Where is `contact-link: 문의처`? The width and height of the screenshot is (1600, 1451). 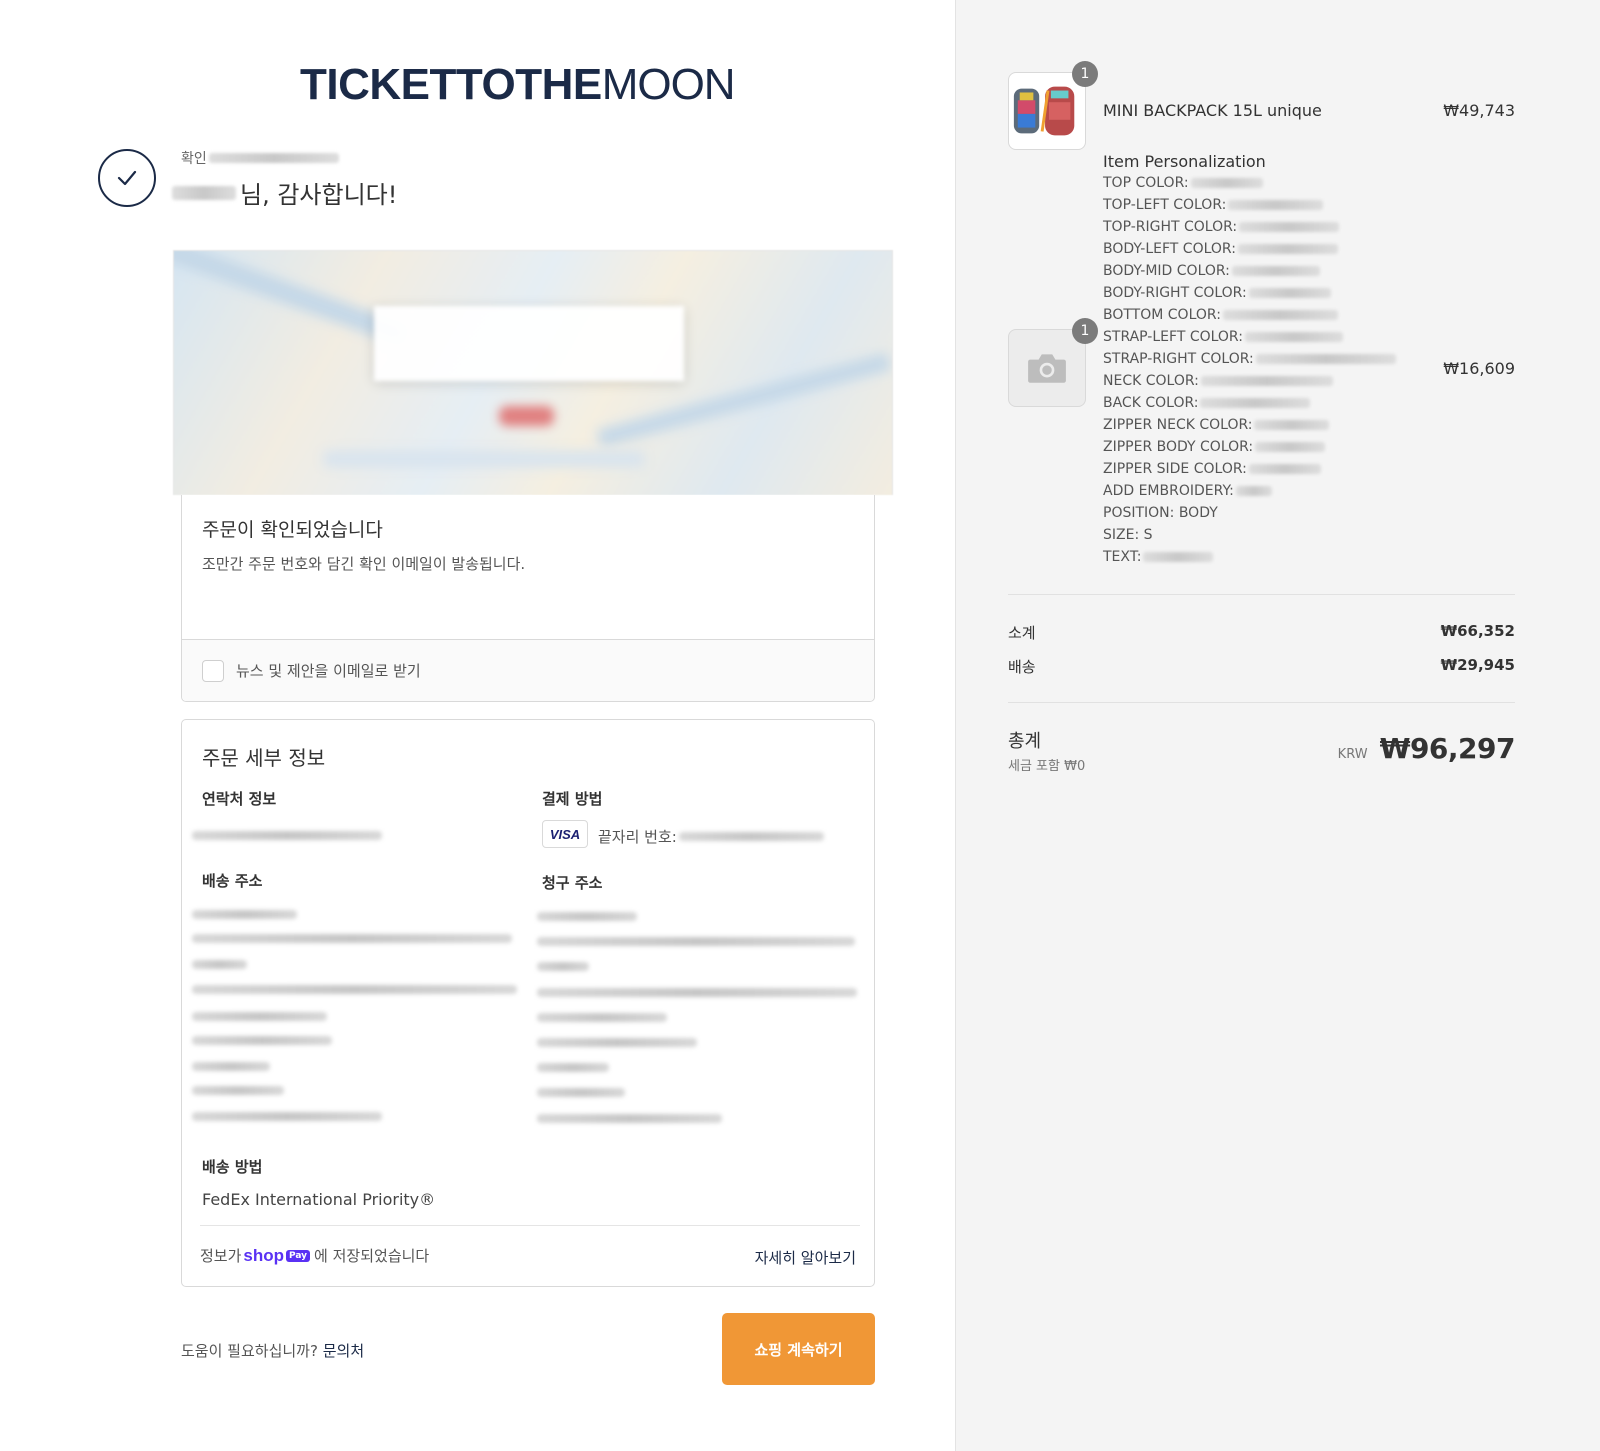
contact-link: 문의처 is located at coordinates (343, 1351).